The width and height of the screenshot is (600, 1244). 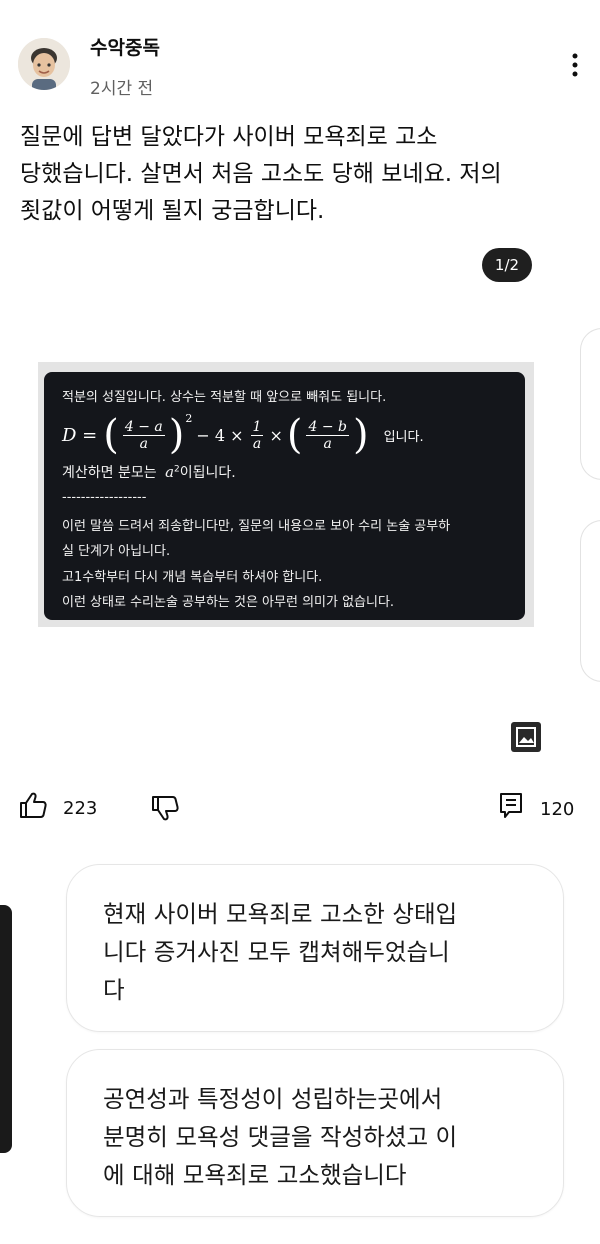 What do you see at coordinates (125, 46) in the screenshot?
I see `author-name: 수악중독` at bounding box center [125, 46].